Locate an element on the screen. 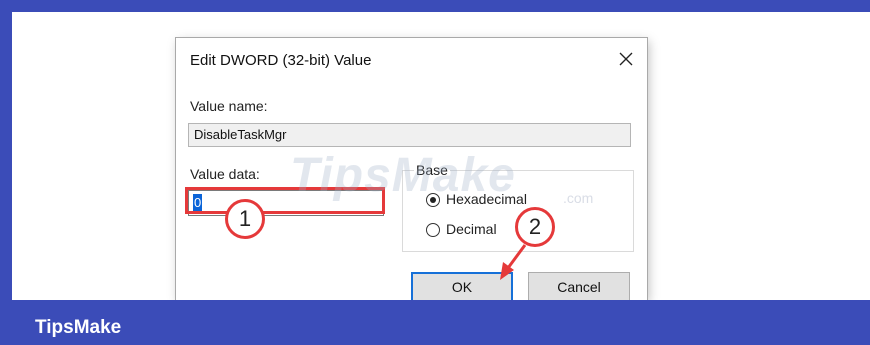  footer-bar: TipsMake is located at coordinates (435, 322).